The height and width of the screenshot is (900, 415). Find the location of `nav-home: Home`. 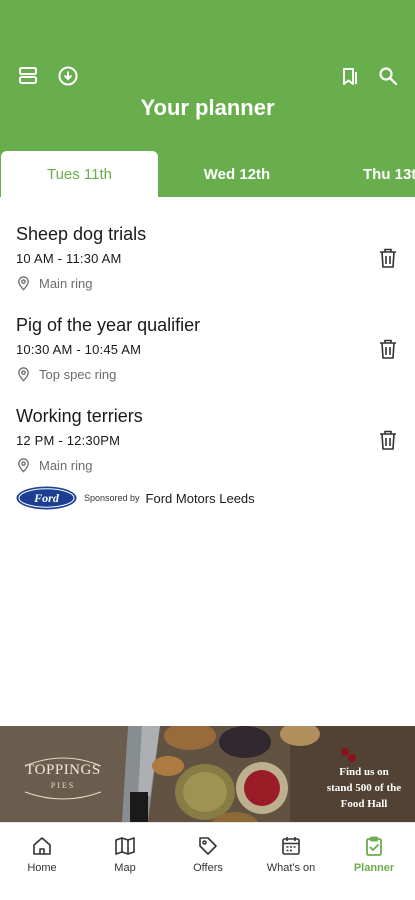

nav-home: Home is located at coordinates (42, 854).